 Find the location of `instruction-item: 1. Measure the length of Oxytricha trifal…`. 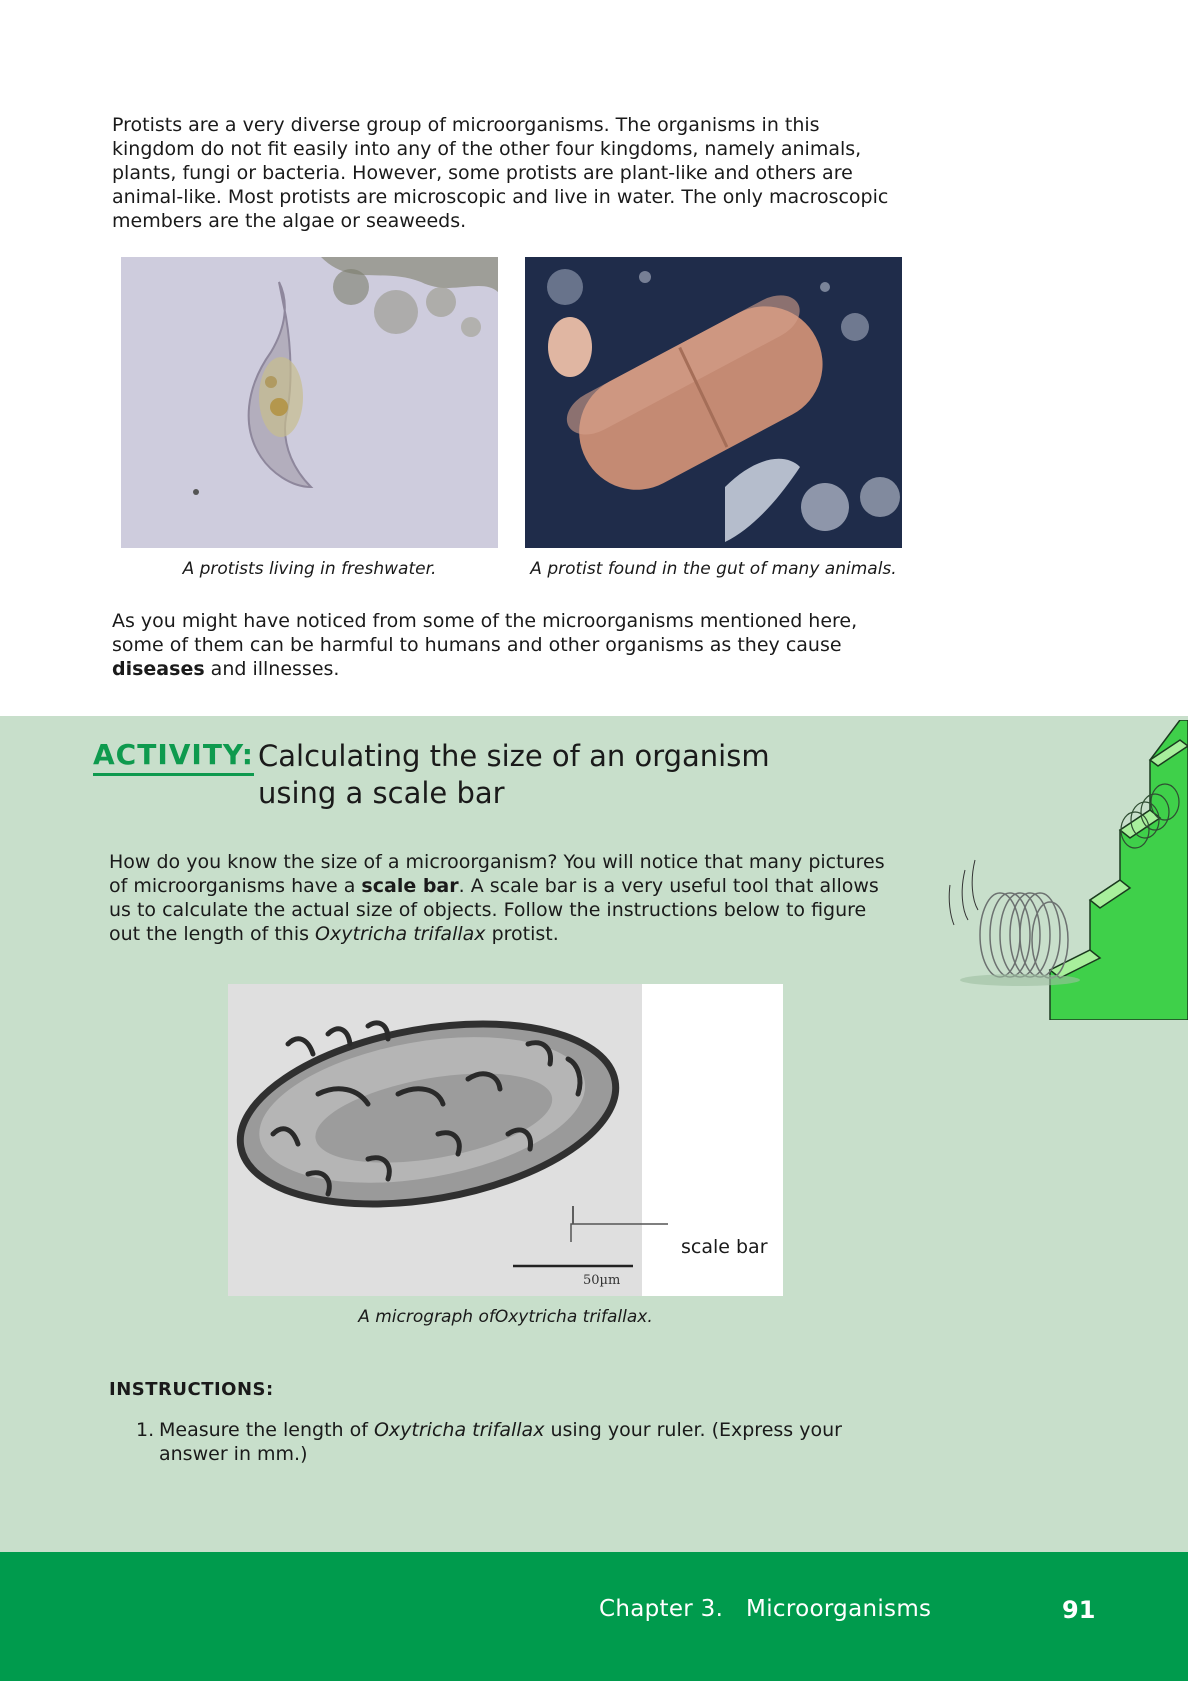

instruction-item: 1. Measure the length of Oxytricha trifal… is located at coordinates (489, 1442).